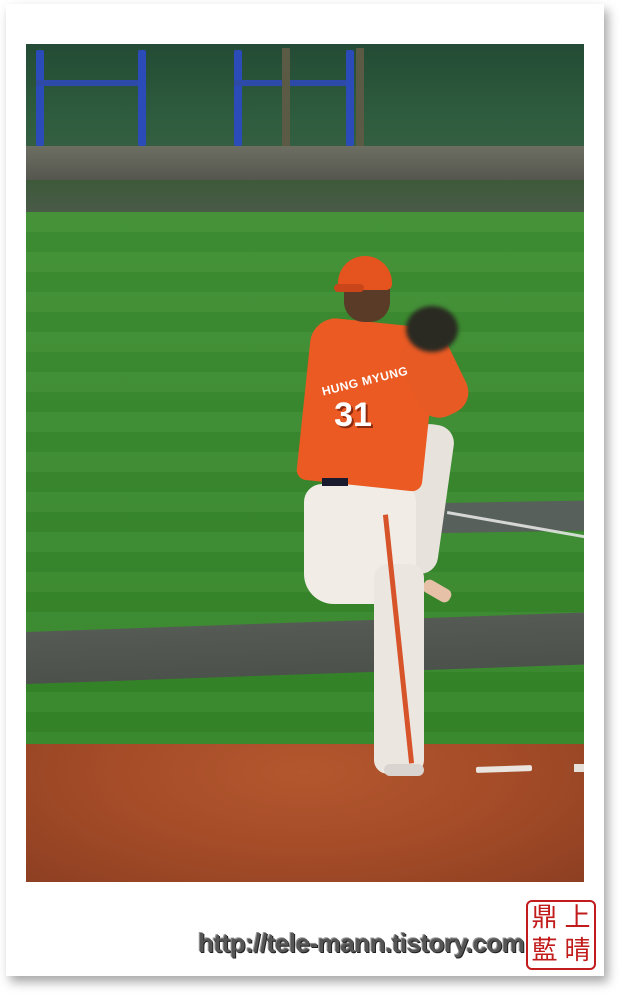 The height and width of the screenshot is (1000, 627). I want to click on pitcher-belt, so click(335, 482).